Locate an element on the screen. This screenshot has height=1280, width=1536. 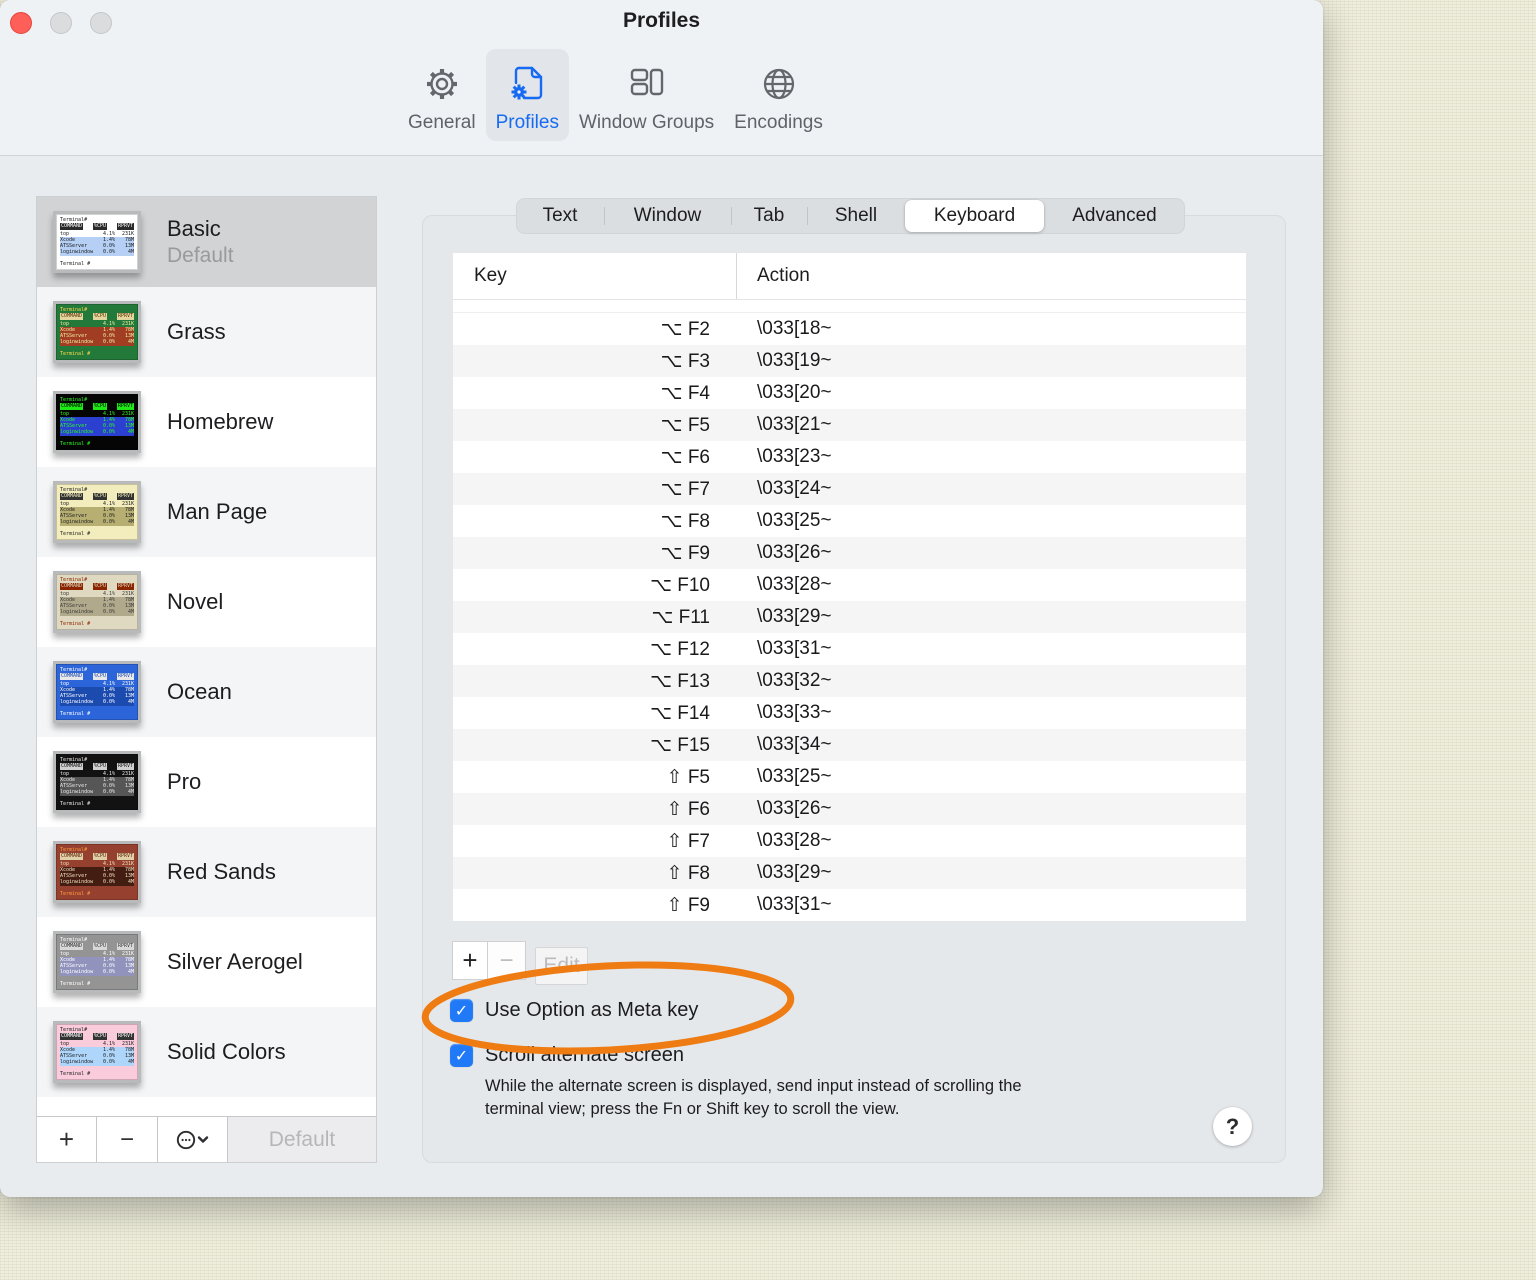
settings-tab-label: Advanced is located at coordinates (1114, 215).